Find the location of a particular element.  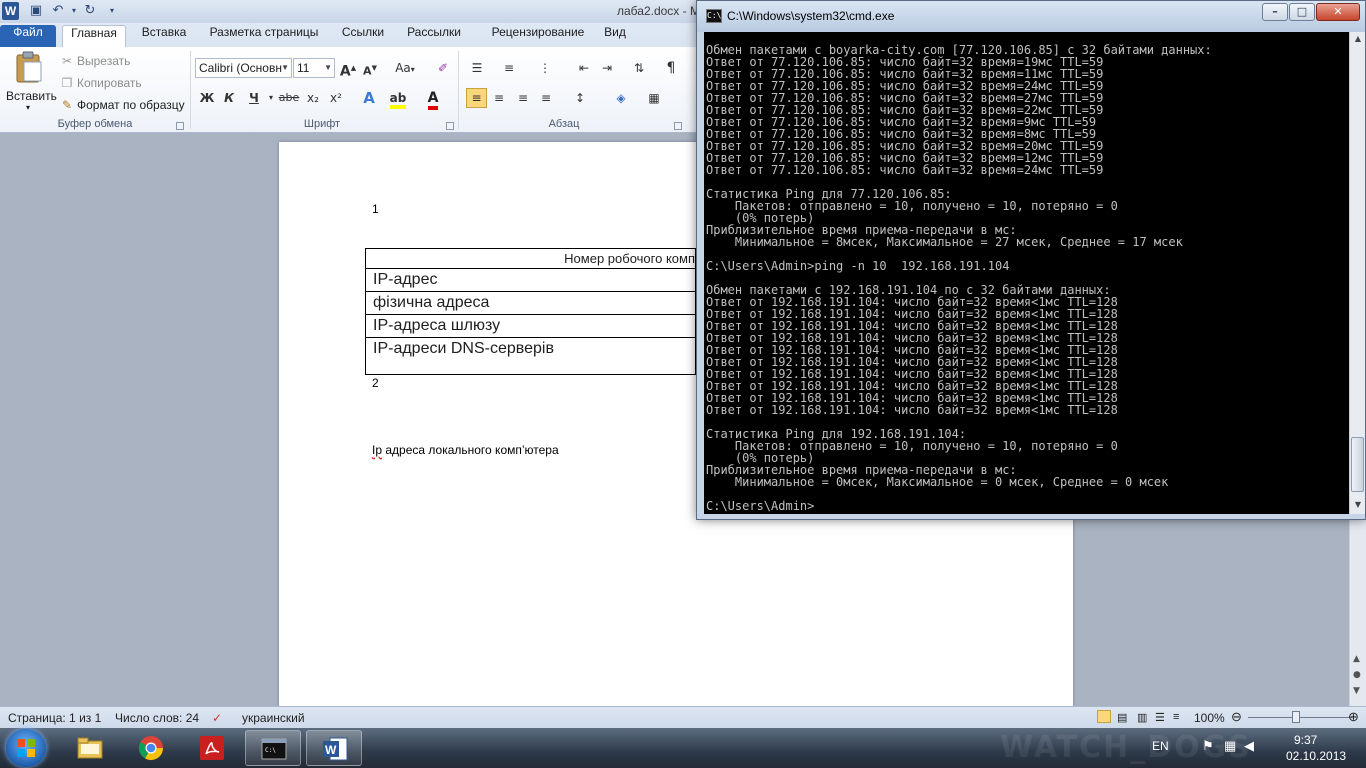

word-app-icon: W is located at coordinates (10, 11).